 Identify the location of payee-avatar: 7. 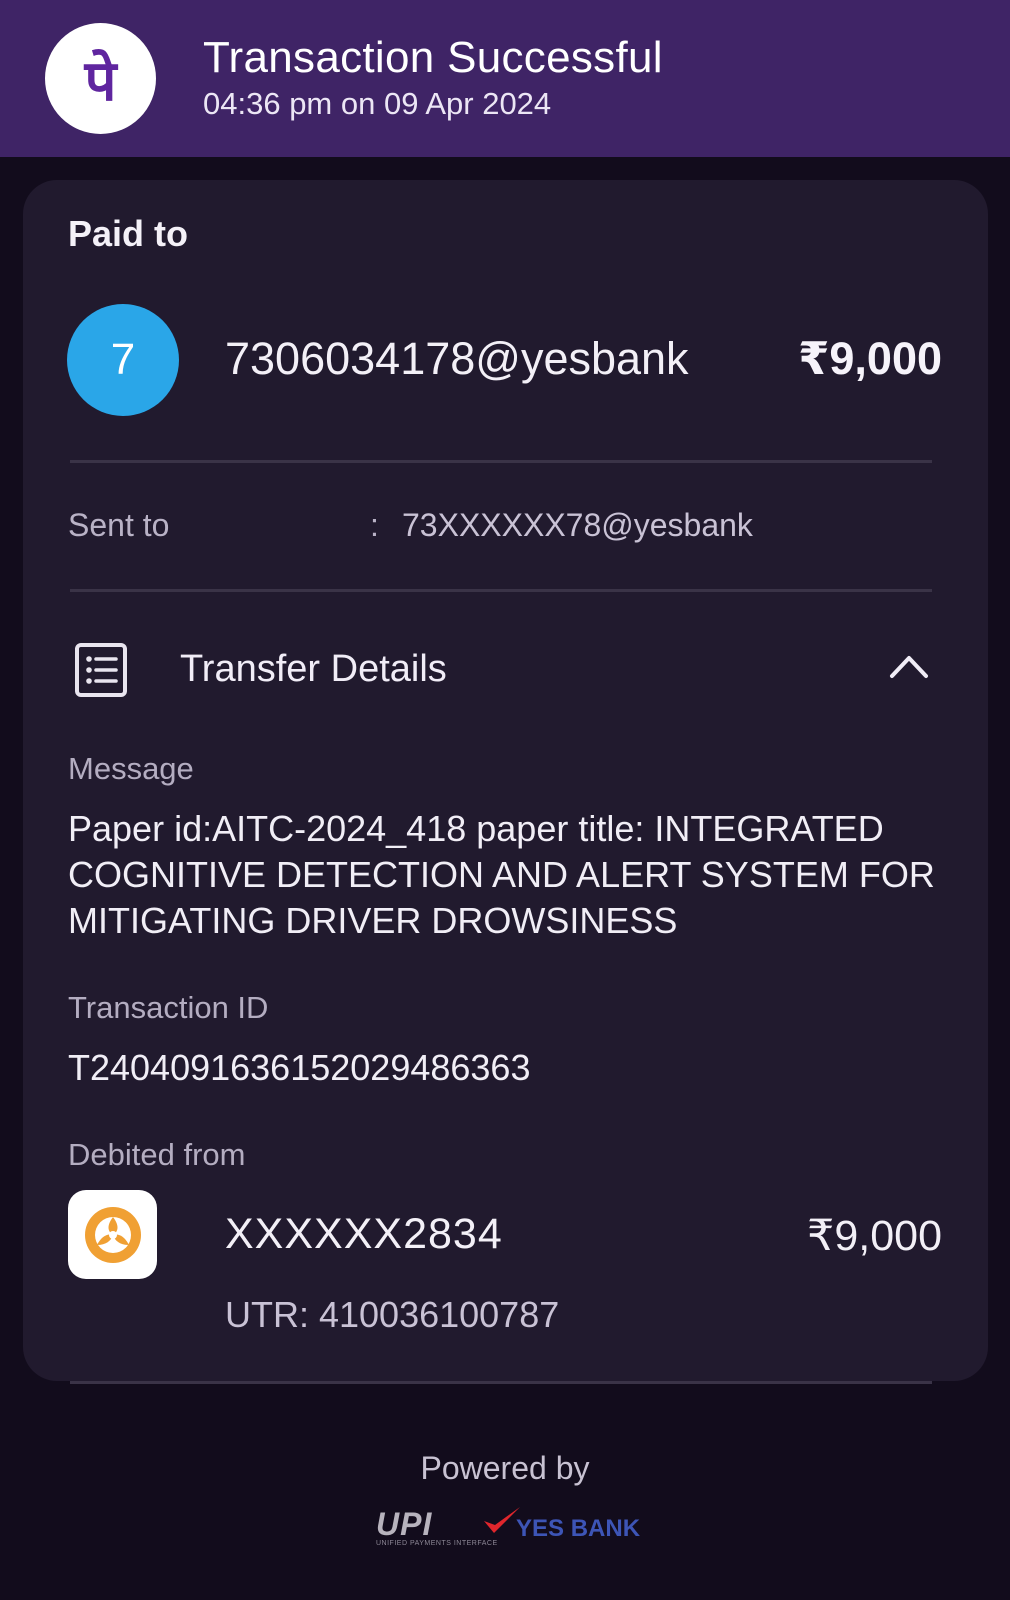
(123, 360).